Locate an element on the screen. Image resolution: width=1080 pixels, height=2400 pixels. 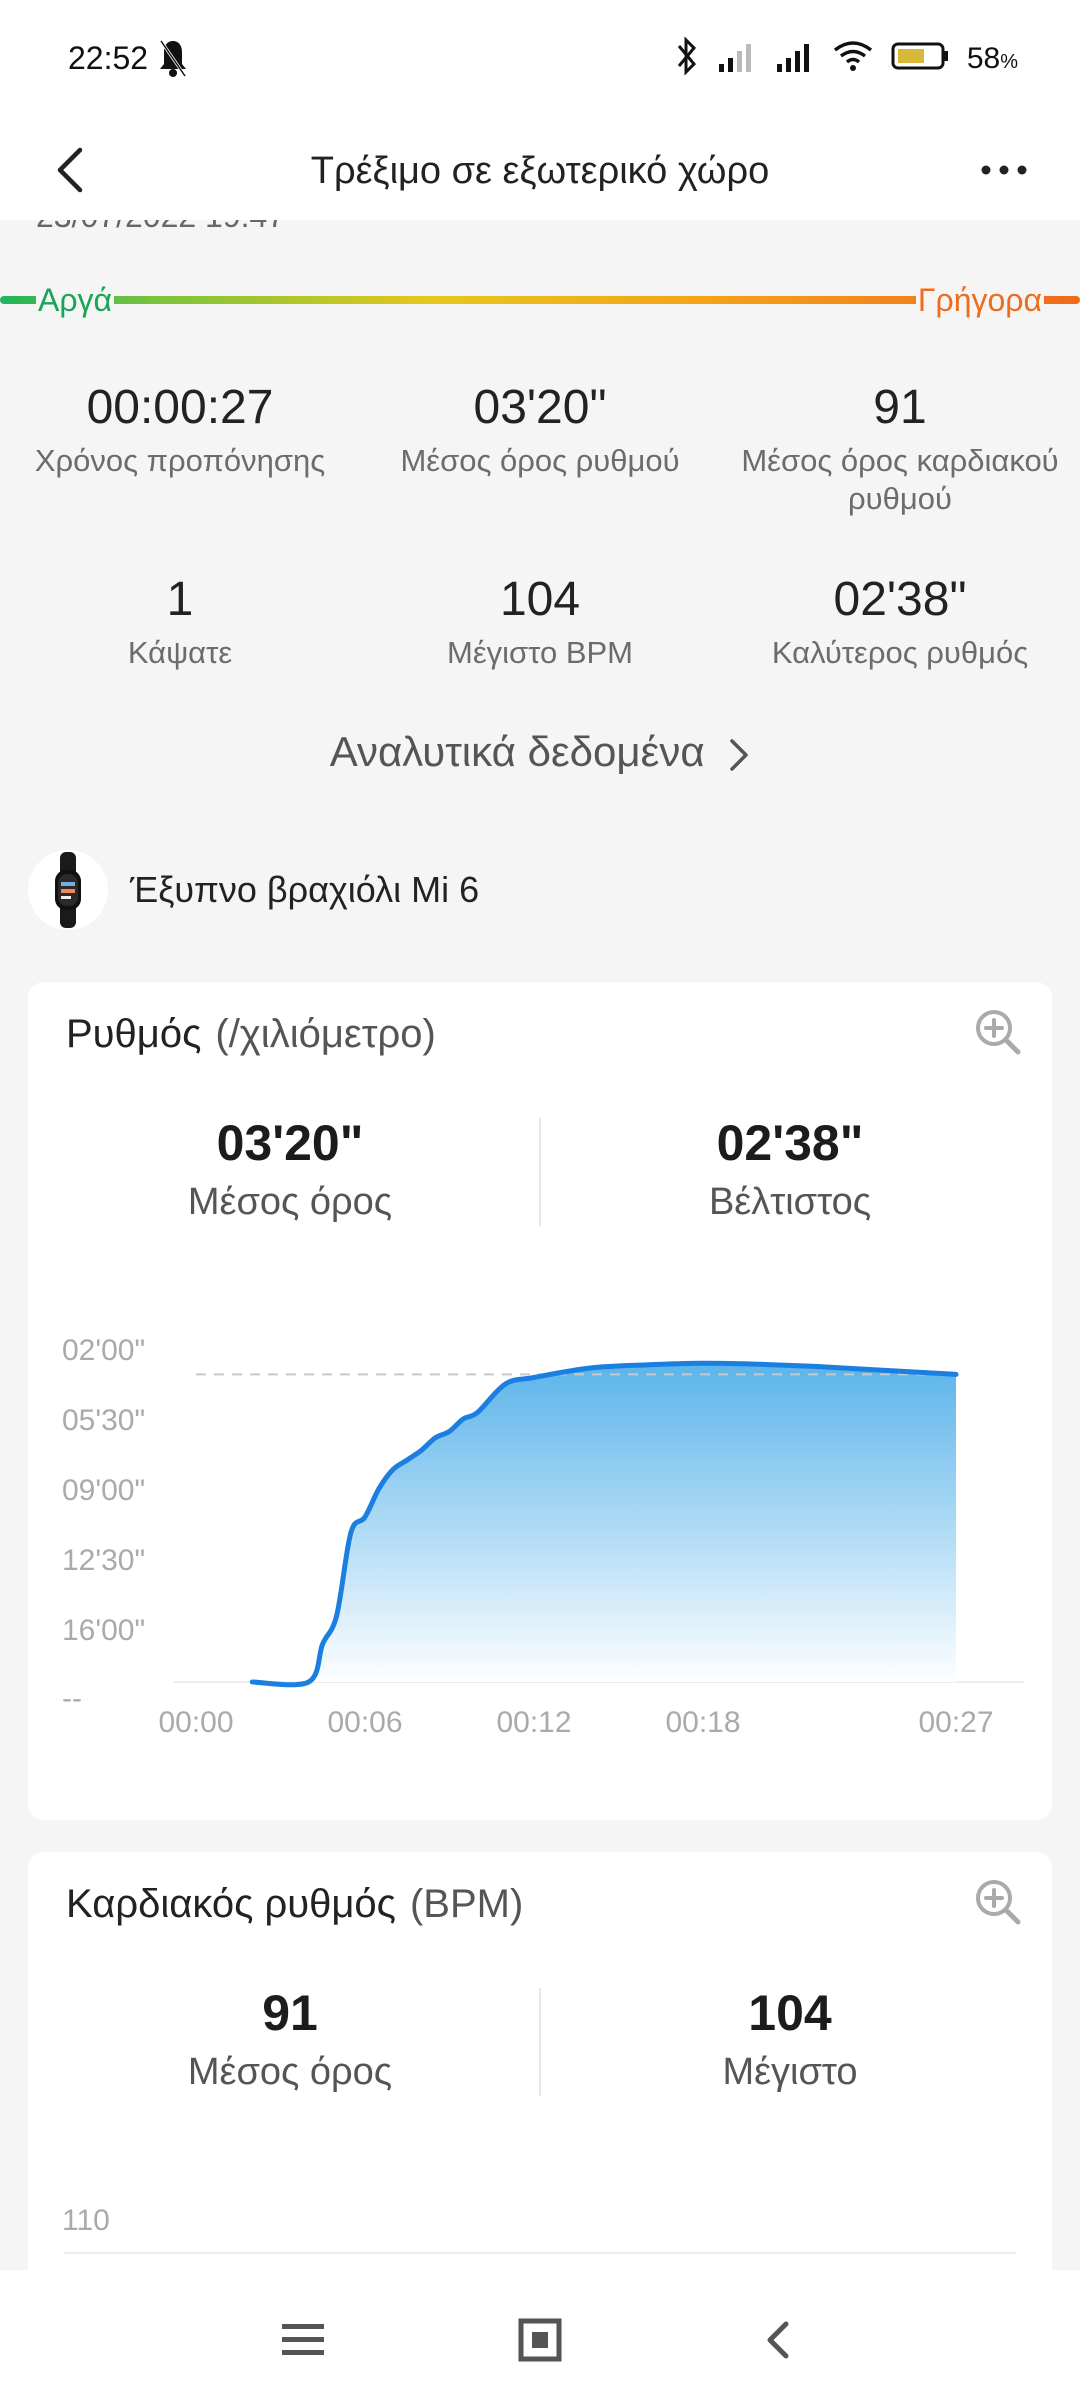
device-row: Έξυπνο βραχιόλι Mi 6 is located at coordinates (253, 890).